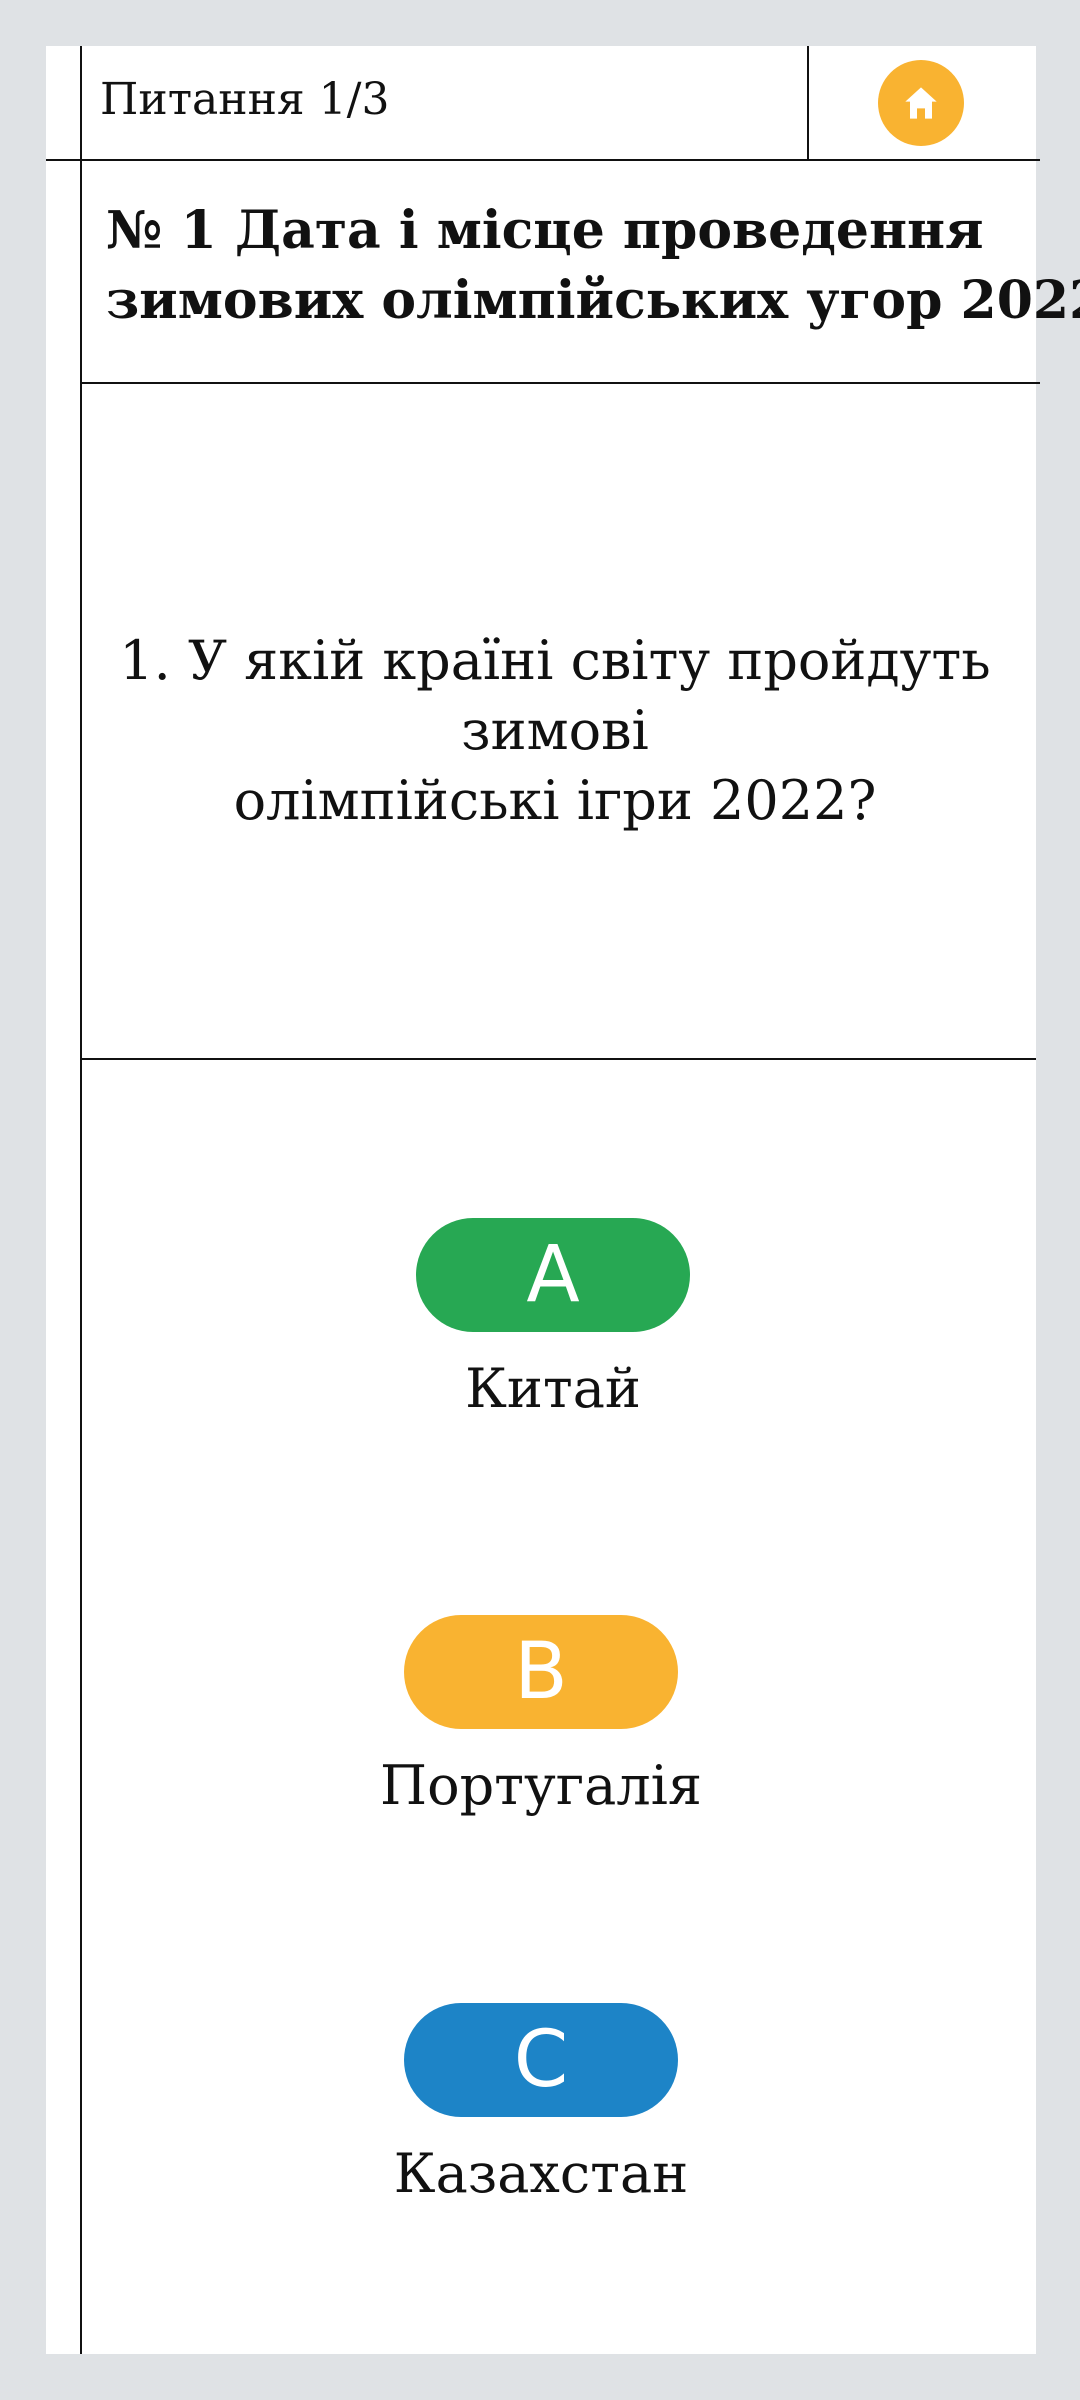  What do you see at coordinates (555, 800) in the screenshot?
I see `question-line-3: олімпійські ігри 2022?` at bounding box center [555, 800].